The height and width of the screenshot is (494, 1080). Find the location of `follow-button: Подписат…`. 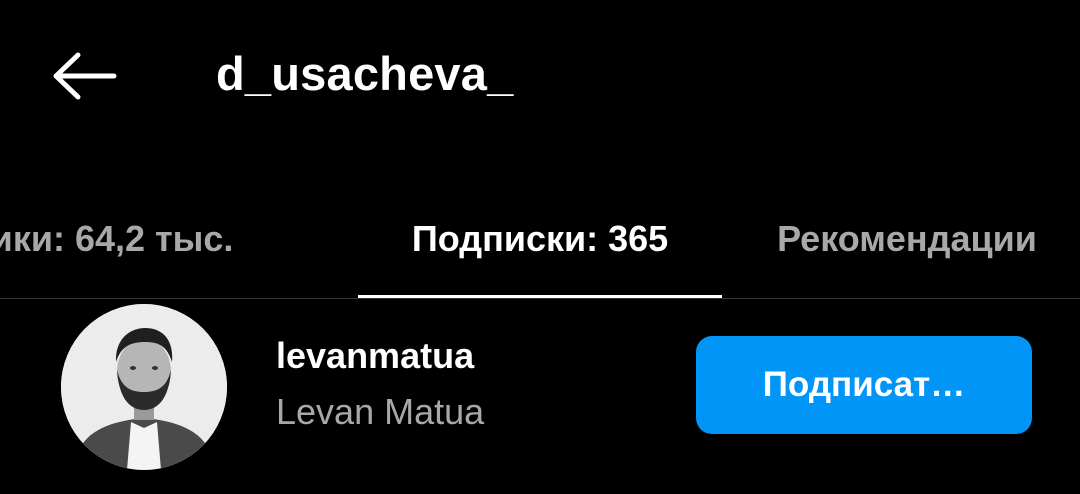

follow-button: Подписат… is located at coordinates (864, 385).